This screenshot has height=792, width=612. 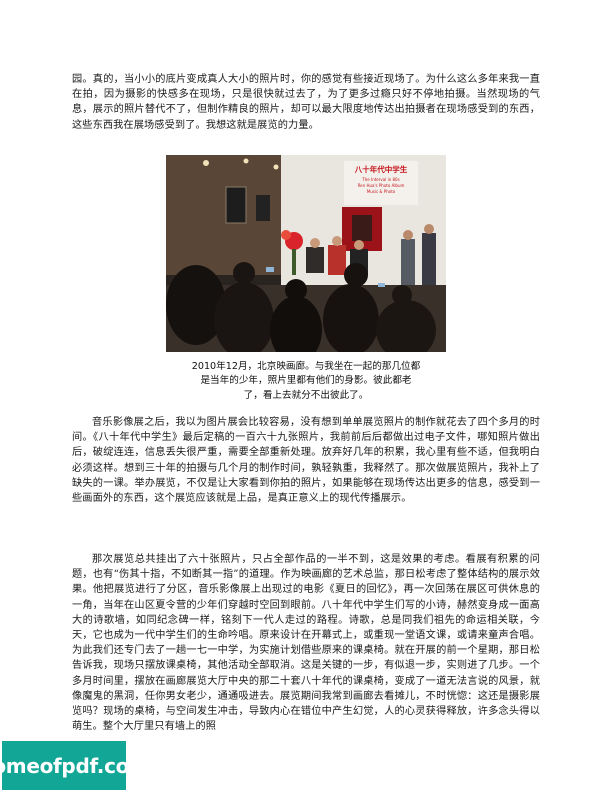 I want to click on caption-line-3: 了，看上去就分不出彼此了。, so click(x=306, y=395).